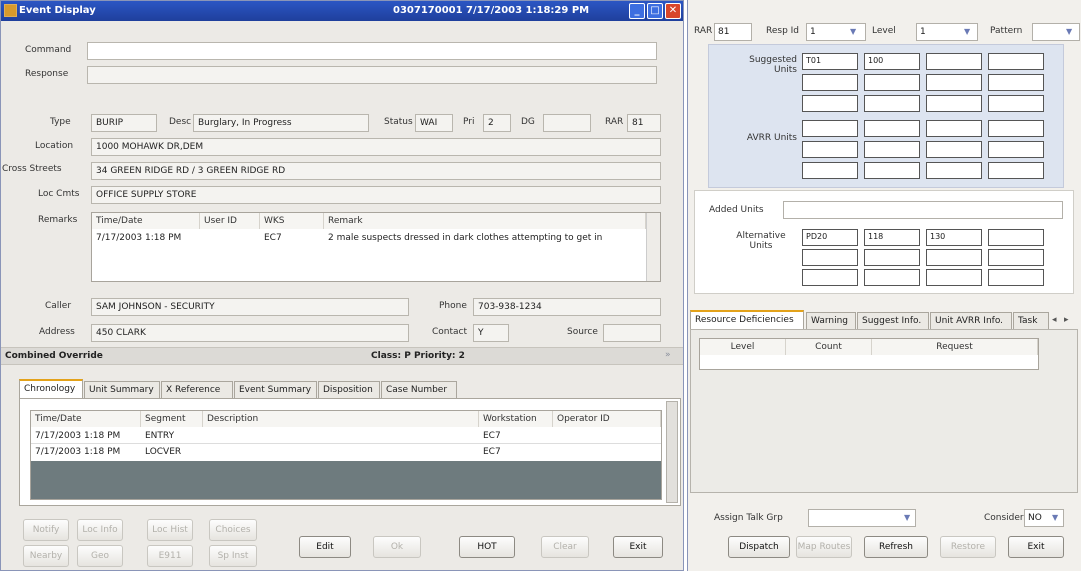 The image size is (1081, 571). Describe the element at coordinates (122, 389) in the screenshot. I see `tab-unit-summary: Unit Summary` at that location.